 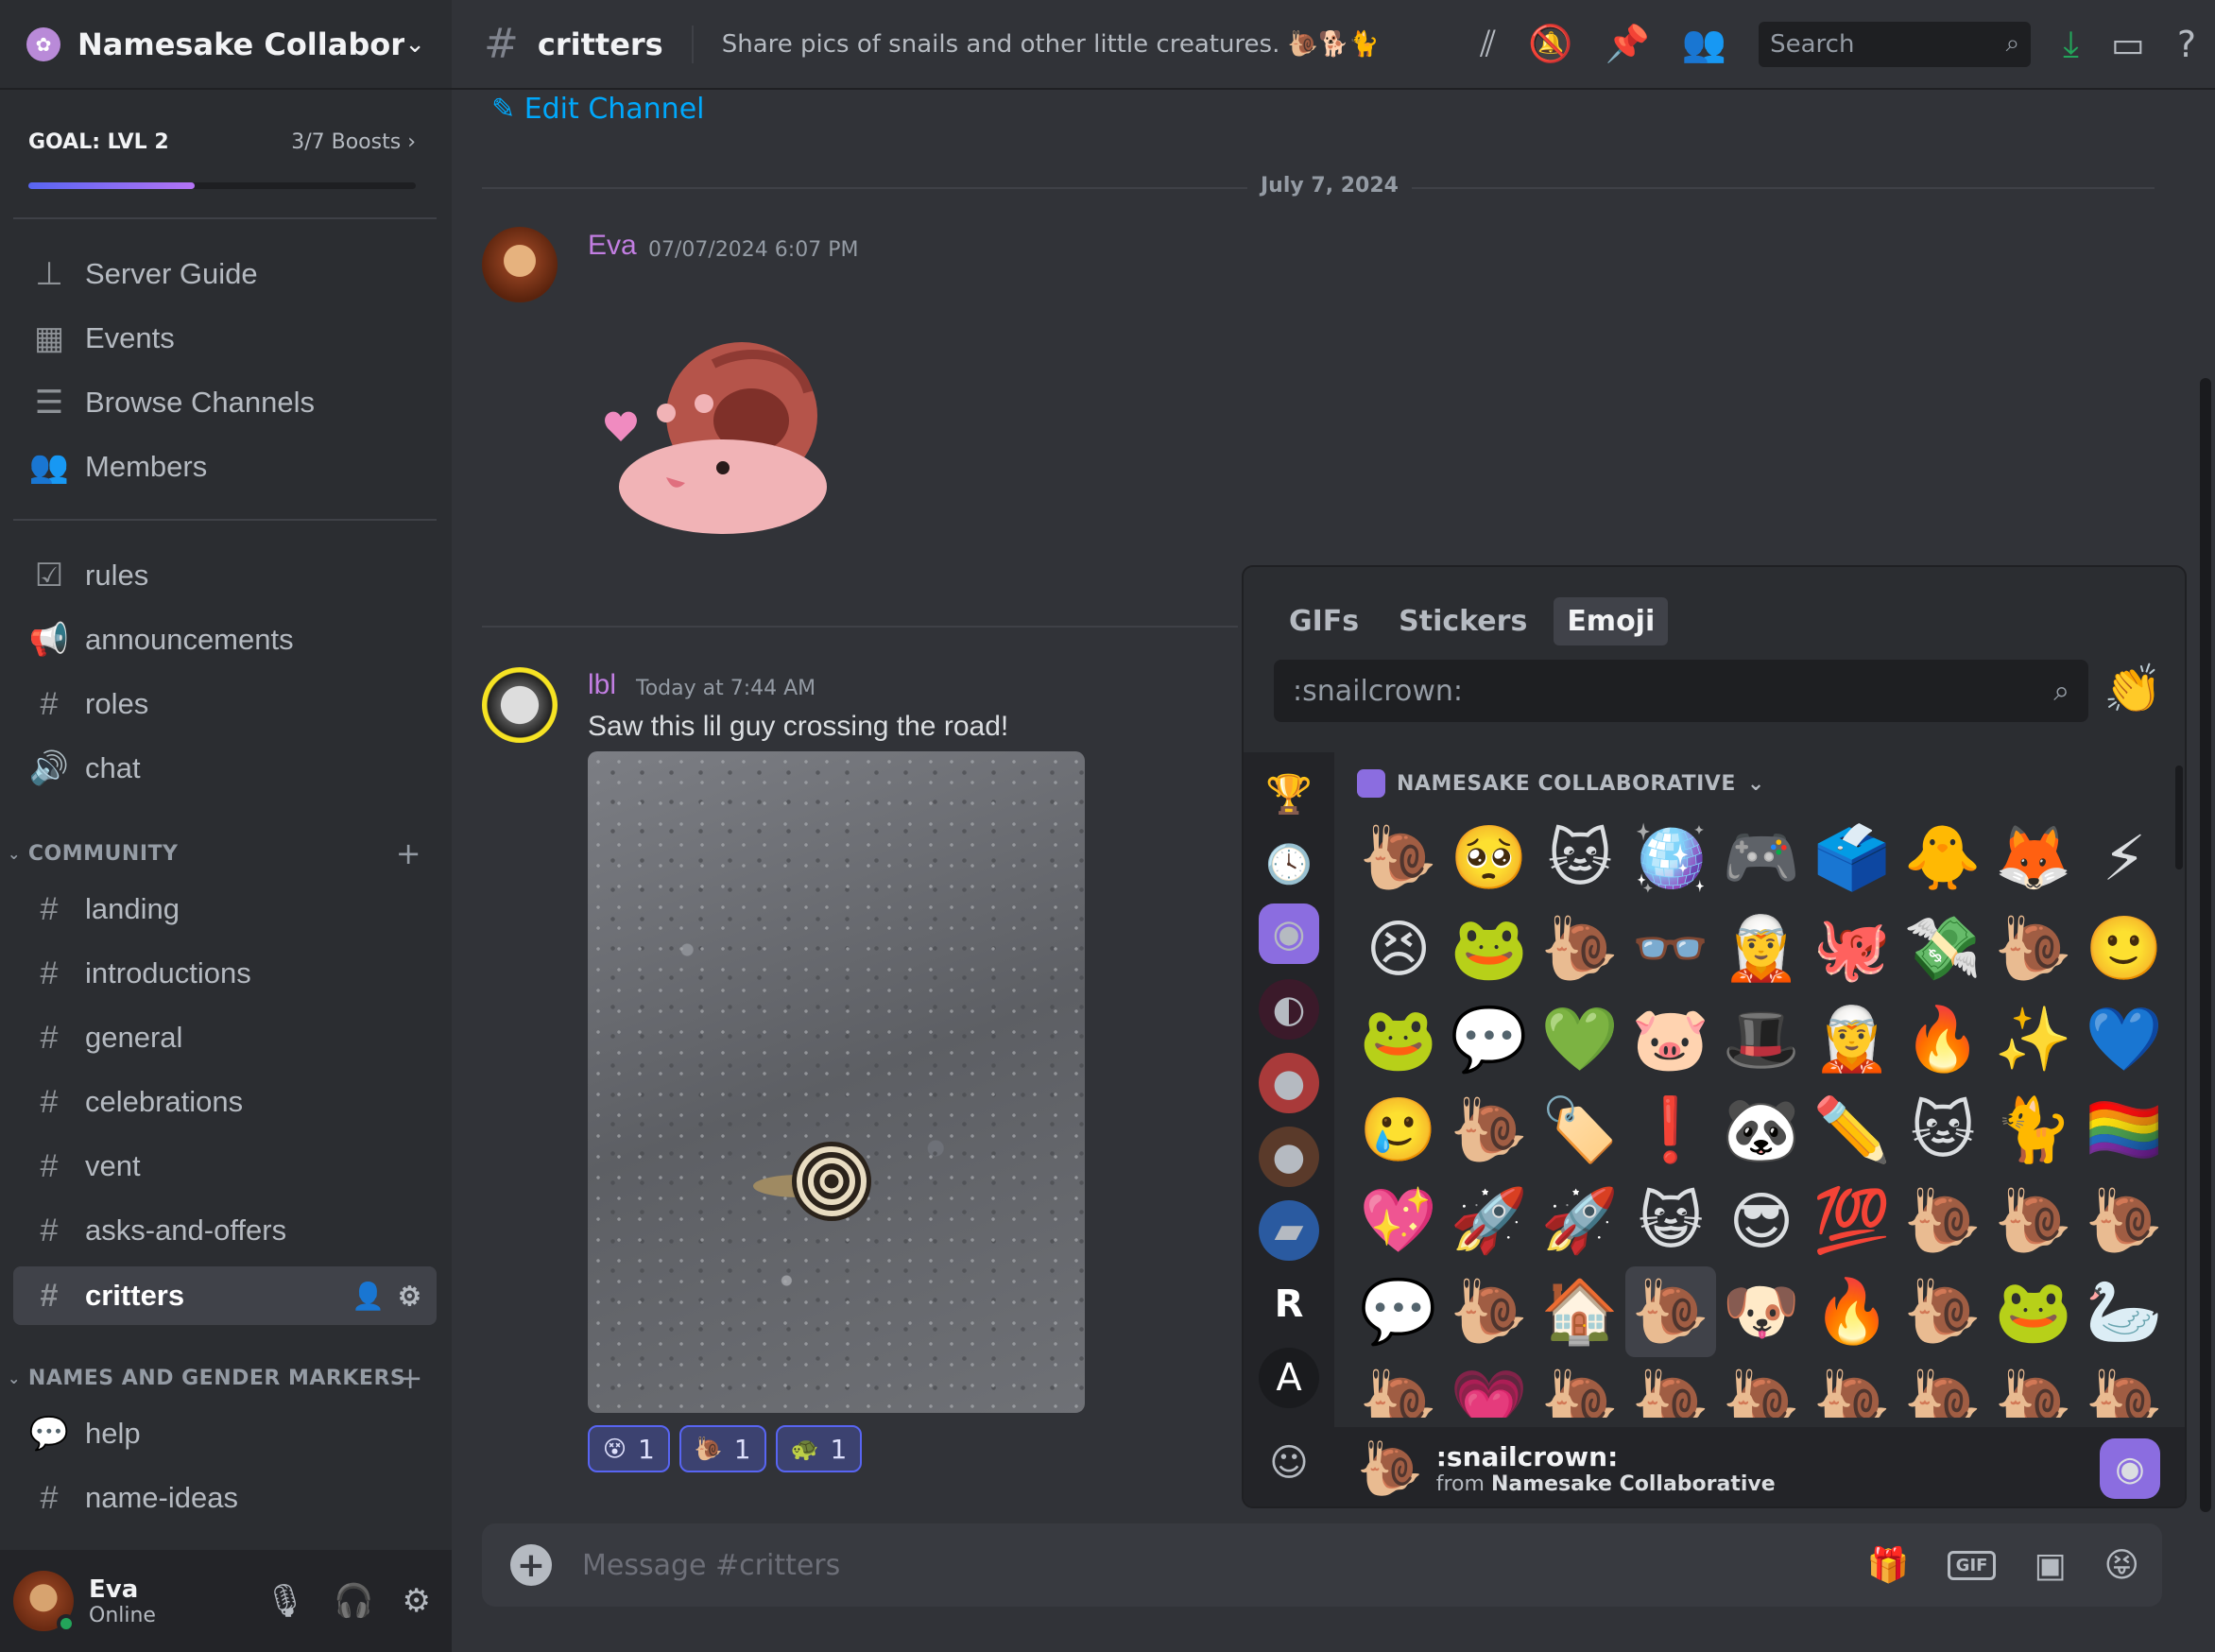 What do you see at coordinates (1580, 1311) in the screenshot?
I see `emoji-cell: 🏠` at bounding box center [1580, 1311].